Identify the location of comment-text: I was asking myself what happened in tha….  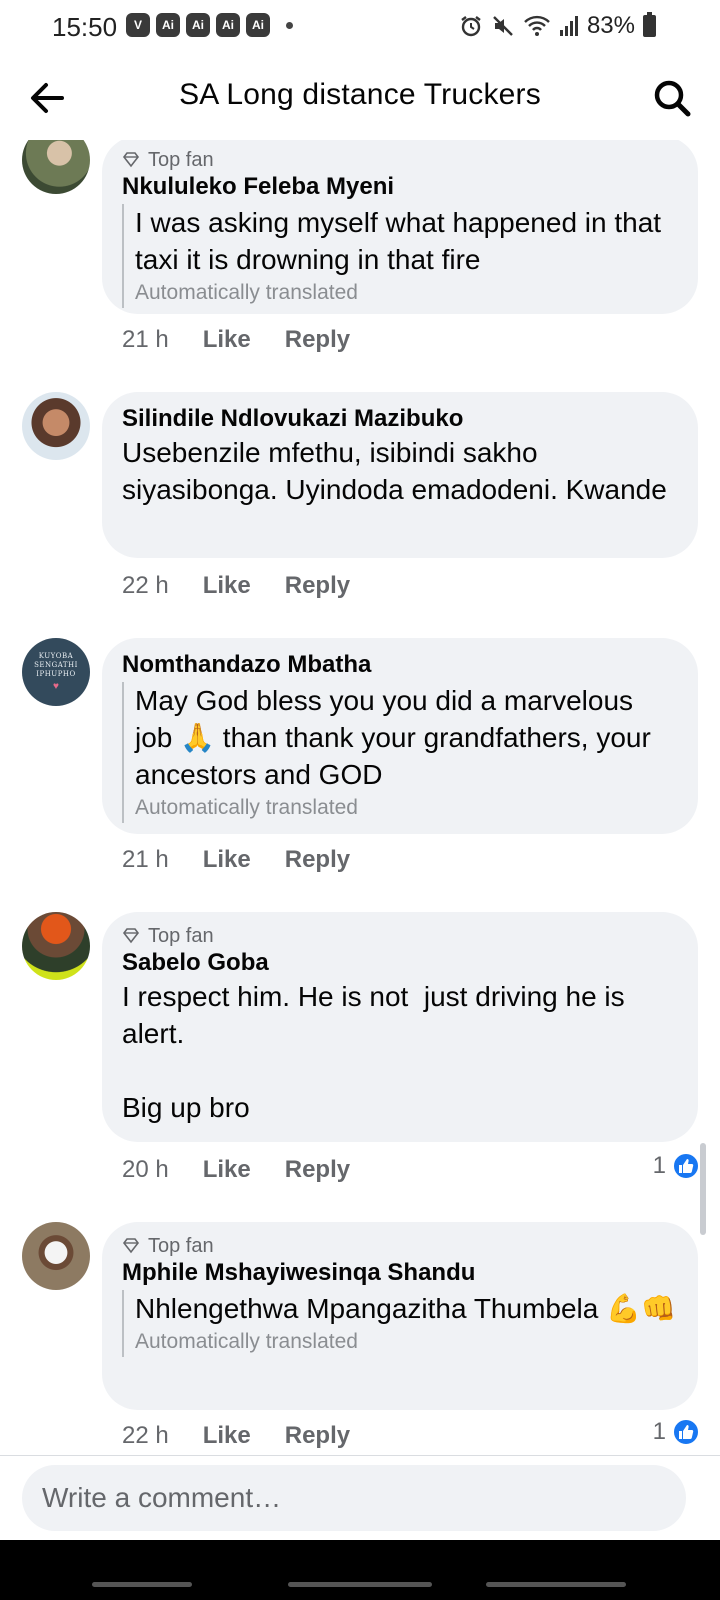
(402, 241).